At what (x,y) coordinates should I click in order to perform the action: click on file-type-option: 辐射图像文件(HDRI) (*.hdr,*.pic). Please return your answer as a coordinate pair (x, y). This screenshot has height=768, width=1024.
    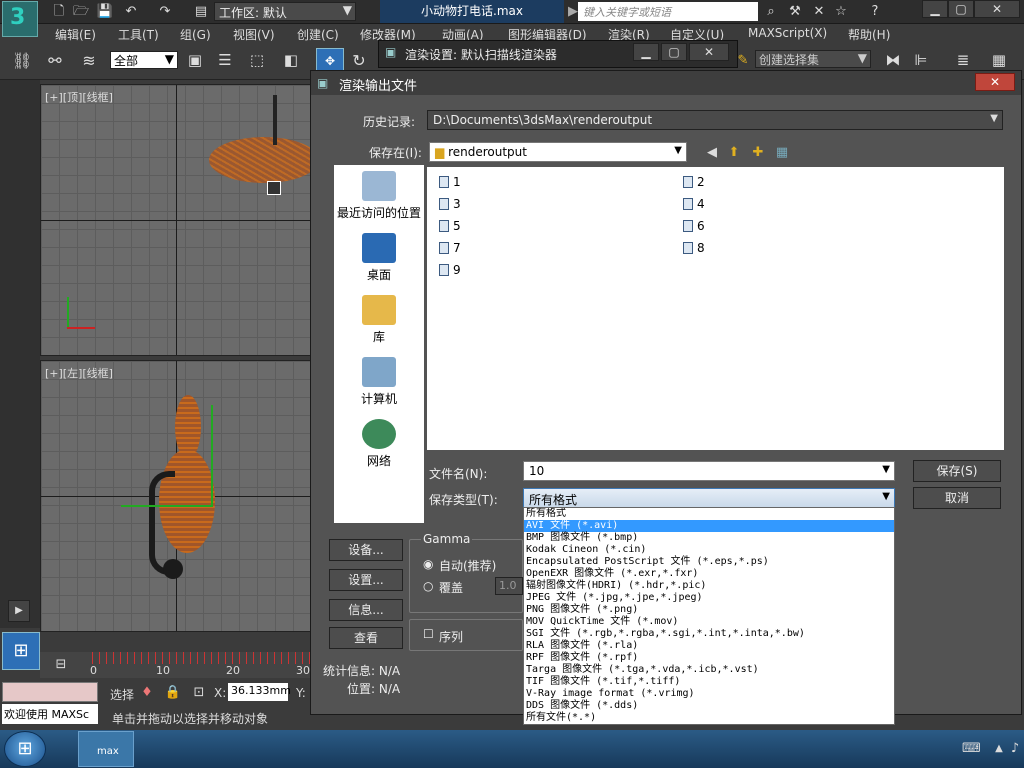
    Looking at the image, I should click on (709, 586).